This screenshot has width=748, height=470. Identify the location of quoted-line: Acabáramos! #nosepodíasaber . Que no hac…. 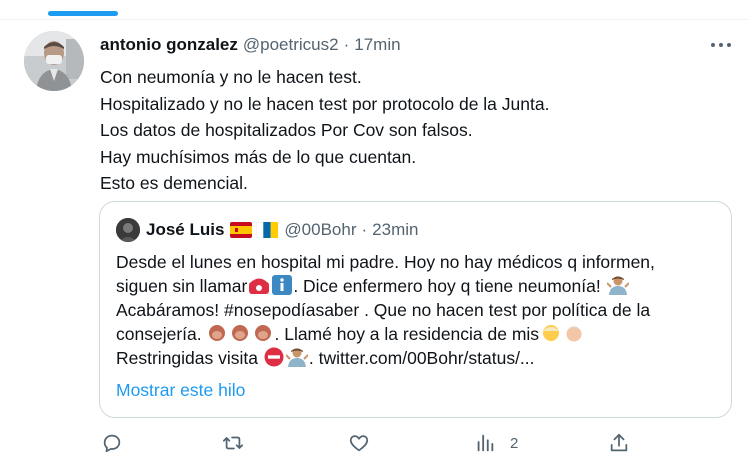
(418, 310).